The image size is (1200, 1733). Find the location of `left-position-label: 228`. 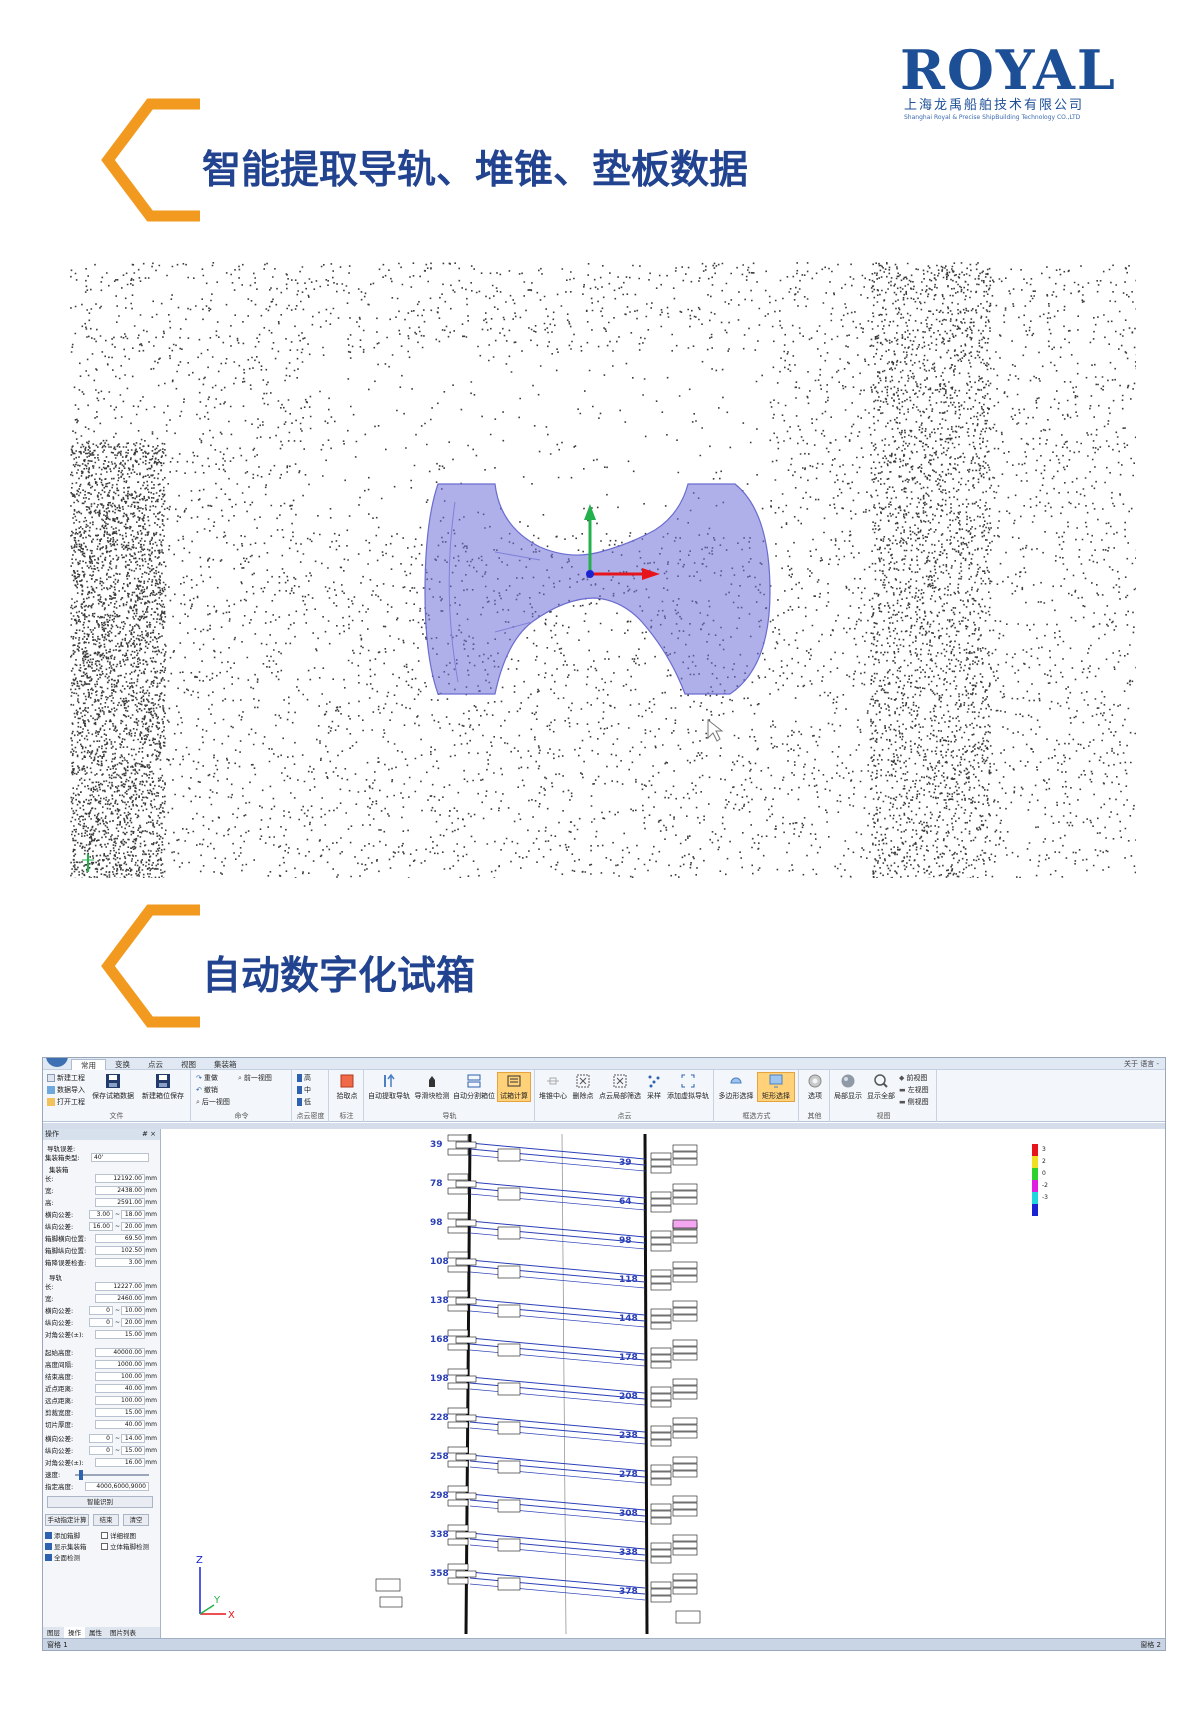

left-position-label: 228 is located at coordinates (439, 1418).